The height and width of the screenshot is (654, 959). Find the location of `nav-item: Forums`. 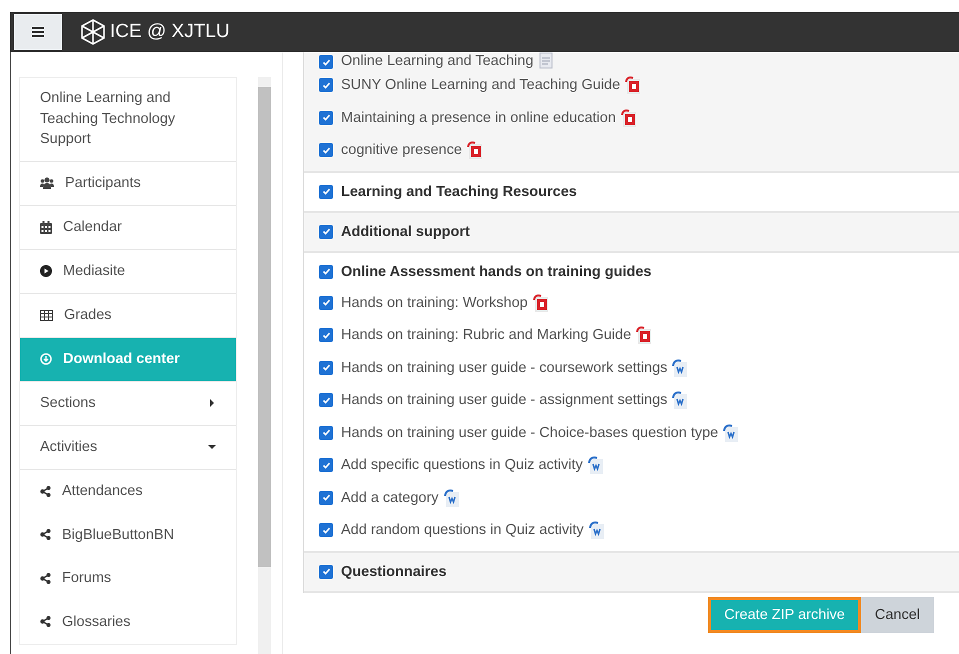

nav-item: Forums is located at coordinates (128, 578).